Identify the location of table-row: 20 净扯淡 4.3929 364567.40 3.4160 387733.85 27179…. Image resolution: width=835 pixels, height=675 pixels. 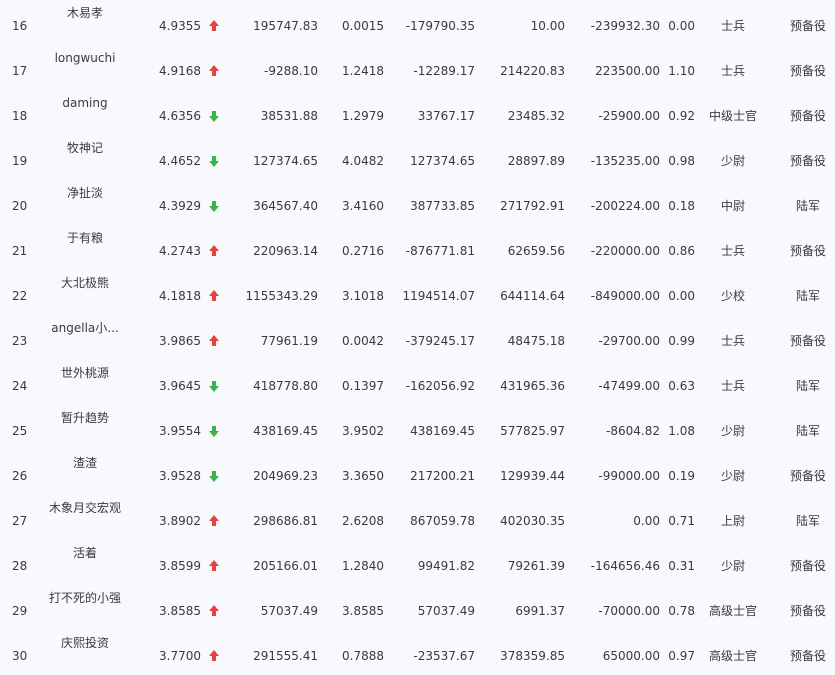
(417, 202).